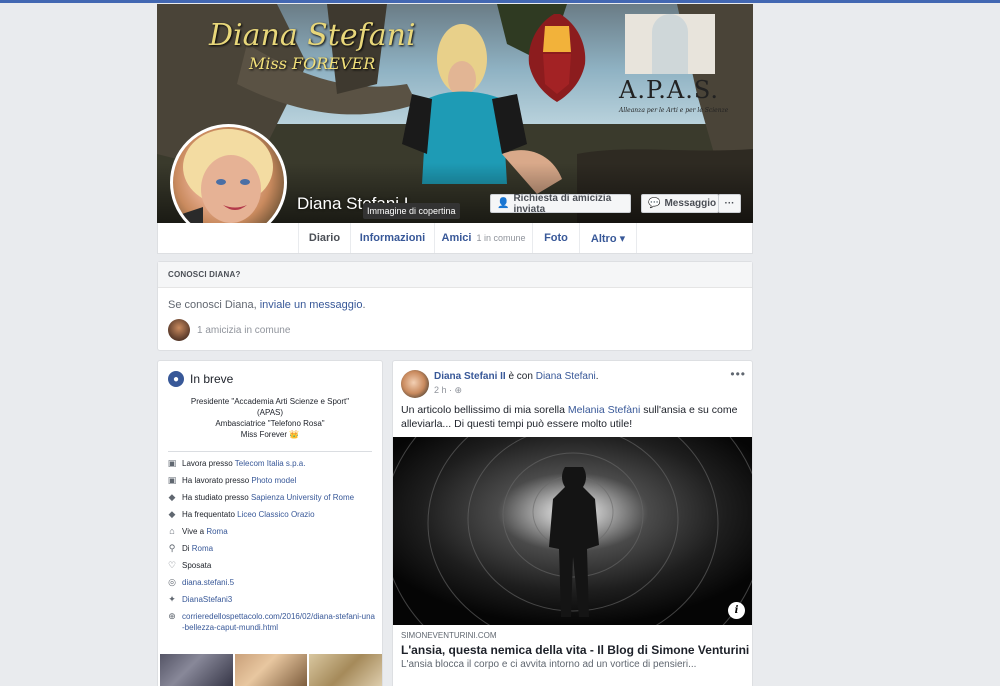 The width and height of the screenshot is (1000, 686). I want to click on tab-about: Informazioni, so click(392, 238).